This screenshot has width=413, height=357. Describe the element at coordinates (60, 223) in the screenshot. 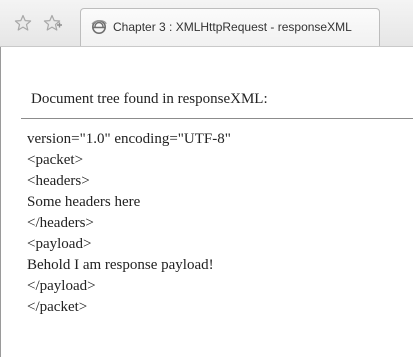

I see `output-line: </headers>` at that location.